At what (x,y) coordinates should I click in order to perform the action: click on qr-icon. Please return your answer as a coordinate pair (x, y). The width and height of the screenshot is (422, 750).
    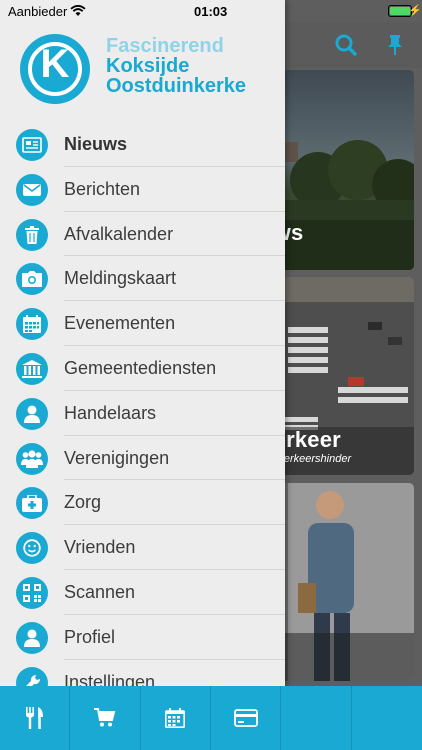
    Looking at the image, I should click on (32, 592).